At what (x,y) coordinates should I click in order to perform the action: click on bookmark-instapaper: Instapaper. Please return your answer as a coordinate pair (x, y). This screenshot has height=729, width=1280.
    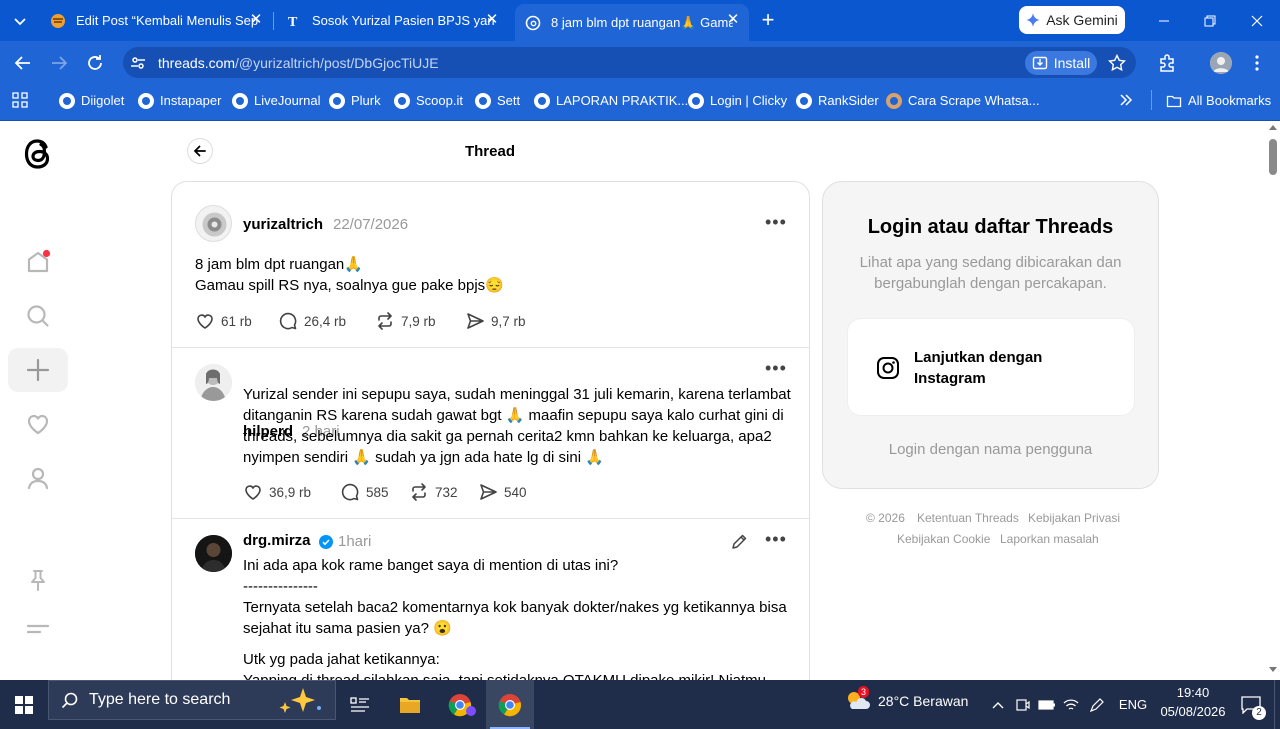
    Looking at the image, I should click on (179, 100).